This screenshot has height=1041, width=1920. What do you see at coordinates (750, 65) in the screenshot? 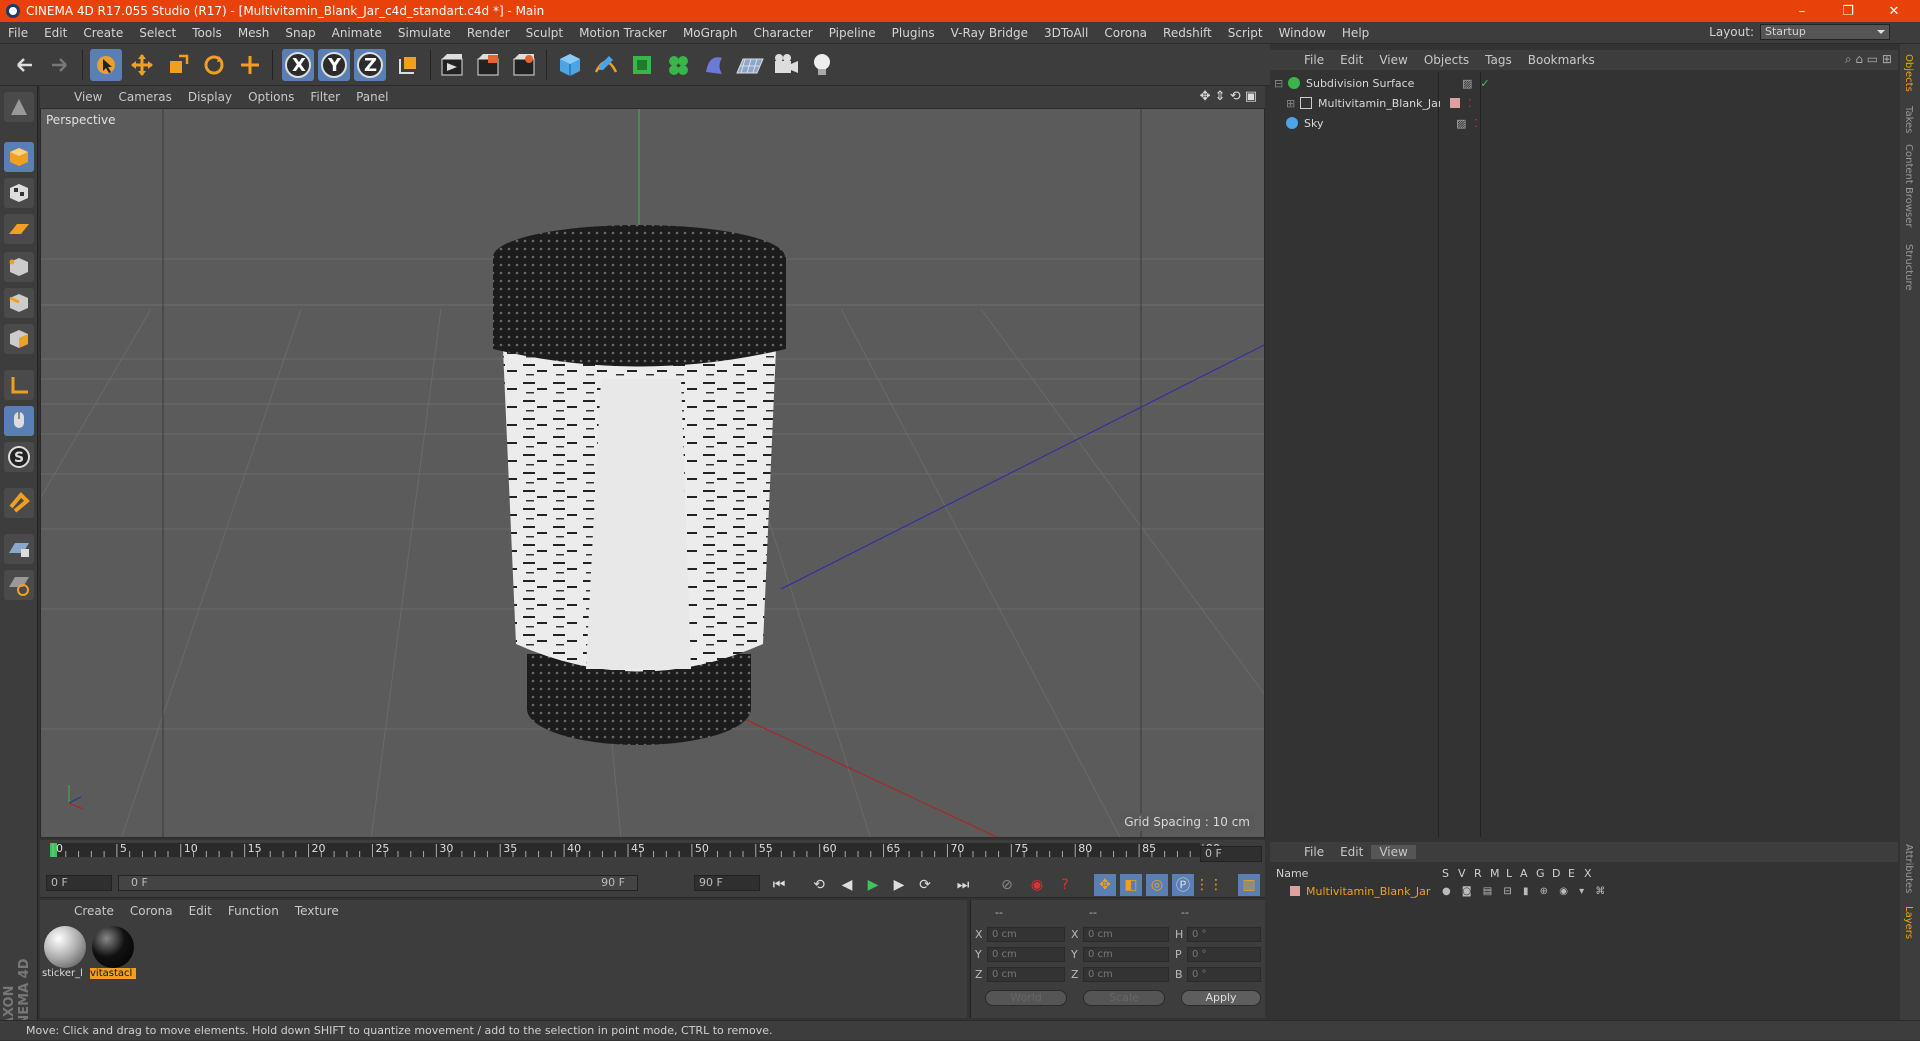
I see `floor-icon` at bounding box center [750, 65].